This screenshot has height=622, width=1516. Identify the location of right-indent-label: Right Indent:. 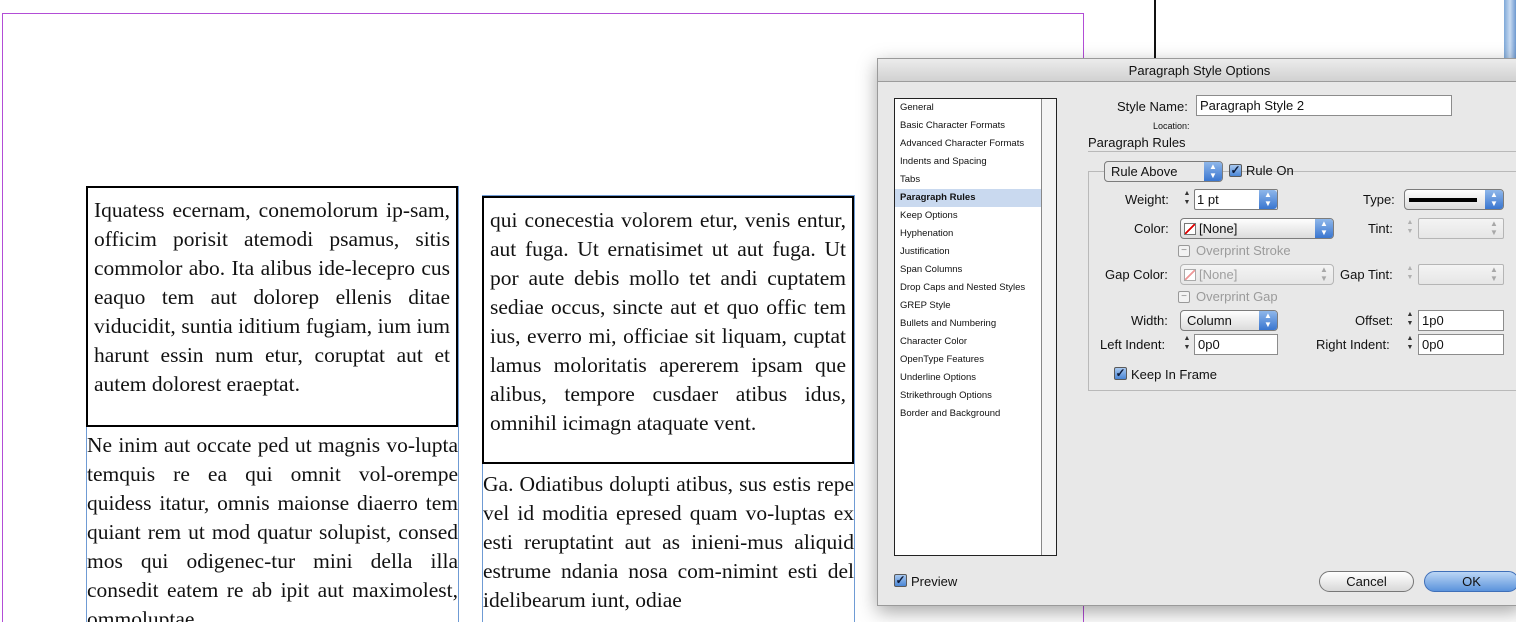
(1353, 344).